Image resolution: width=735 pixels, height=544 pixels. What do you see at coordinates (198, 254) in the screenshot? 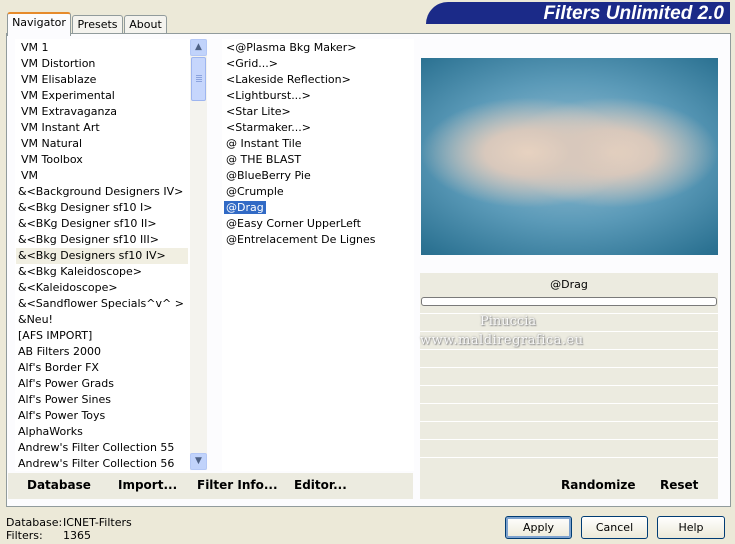
I see `category-scrollbar: ▲ ▼` at bounding box center [198, 254].